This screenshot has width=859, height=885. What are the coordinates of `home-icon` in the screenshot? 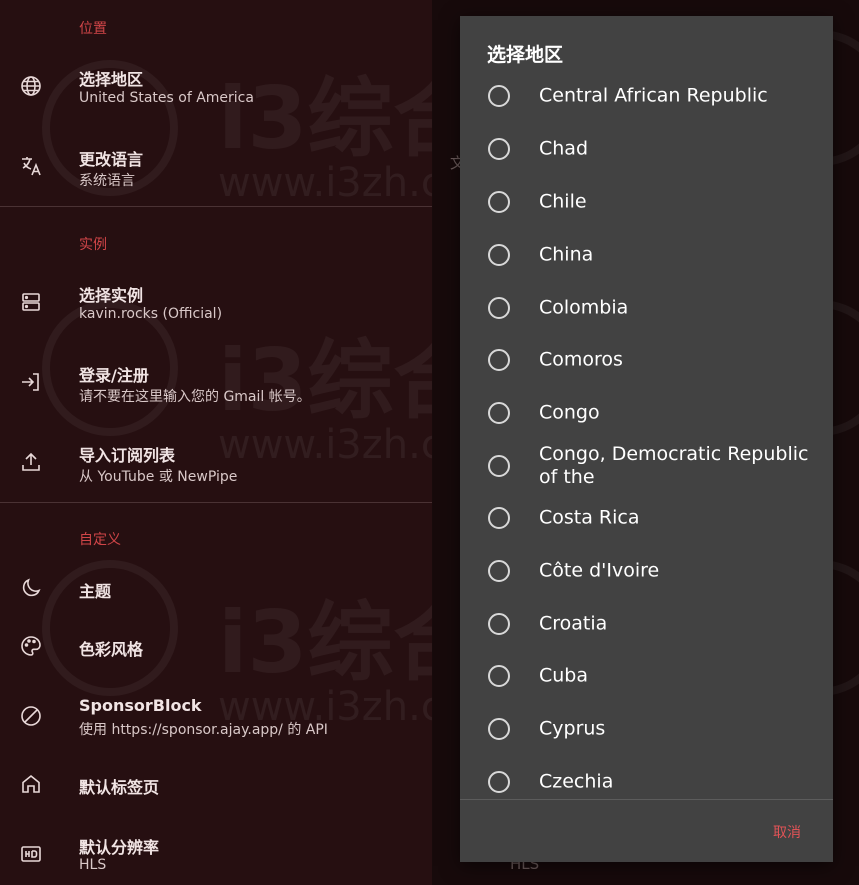 It's located at (31, 784).